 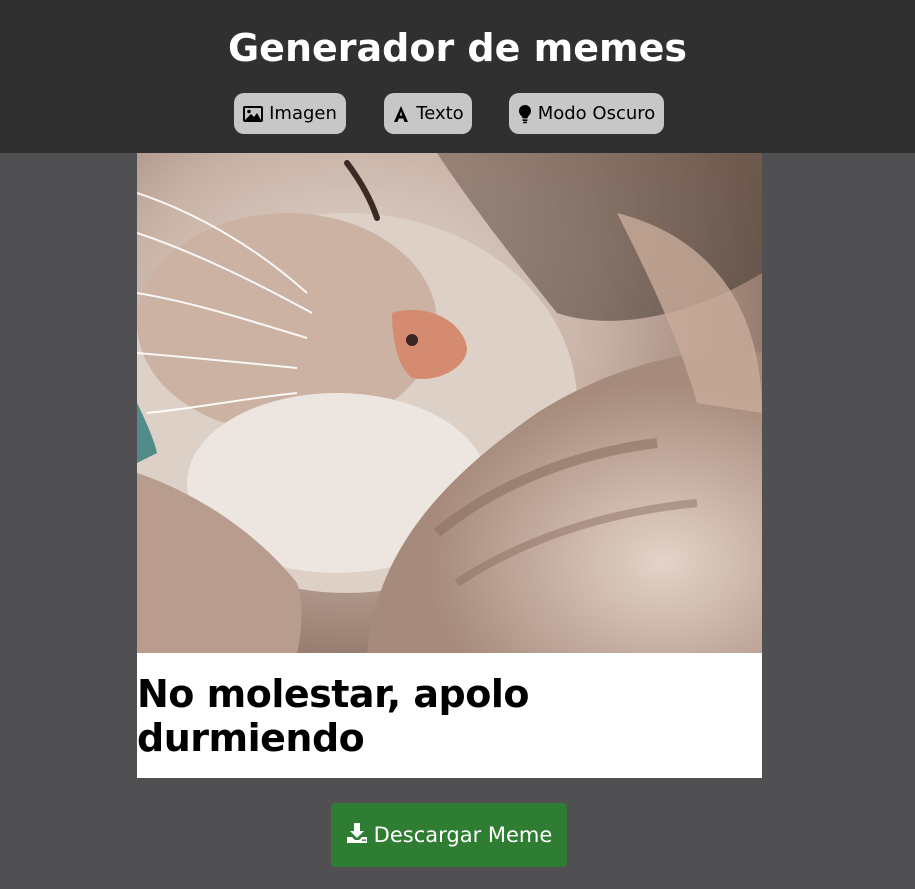 I want to click on page-title: Generador de memes, so click(x=457, y=48).